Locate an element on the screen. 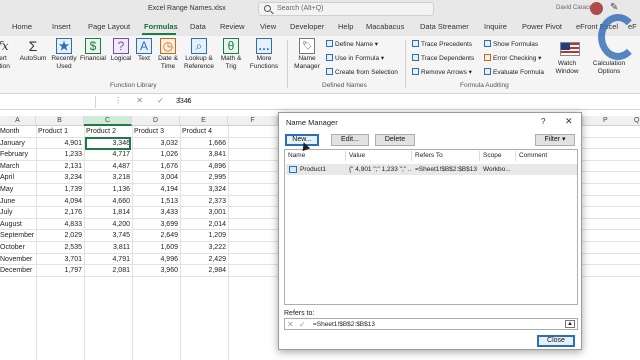  month-cell: July is located at coordinates (18, 213).